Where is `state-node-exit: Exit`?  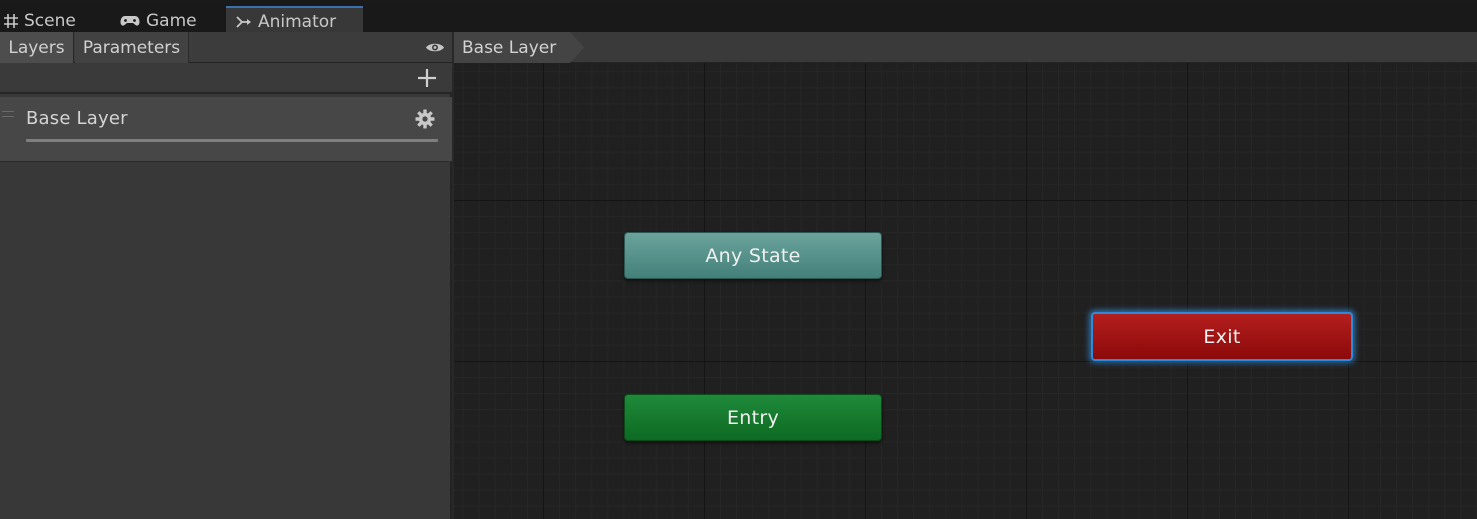 state-node-exit: Exit is located at coordinates (1222, 336).